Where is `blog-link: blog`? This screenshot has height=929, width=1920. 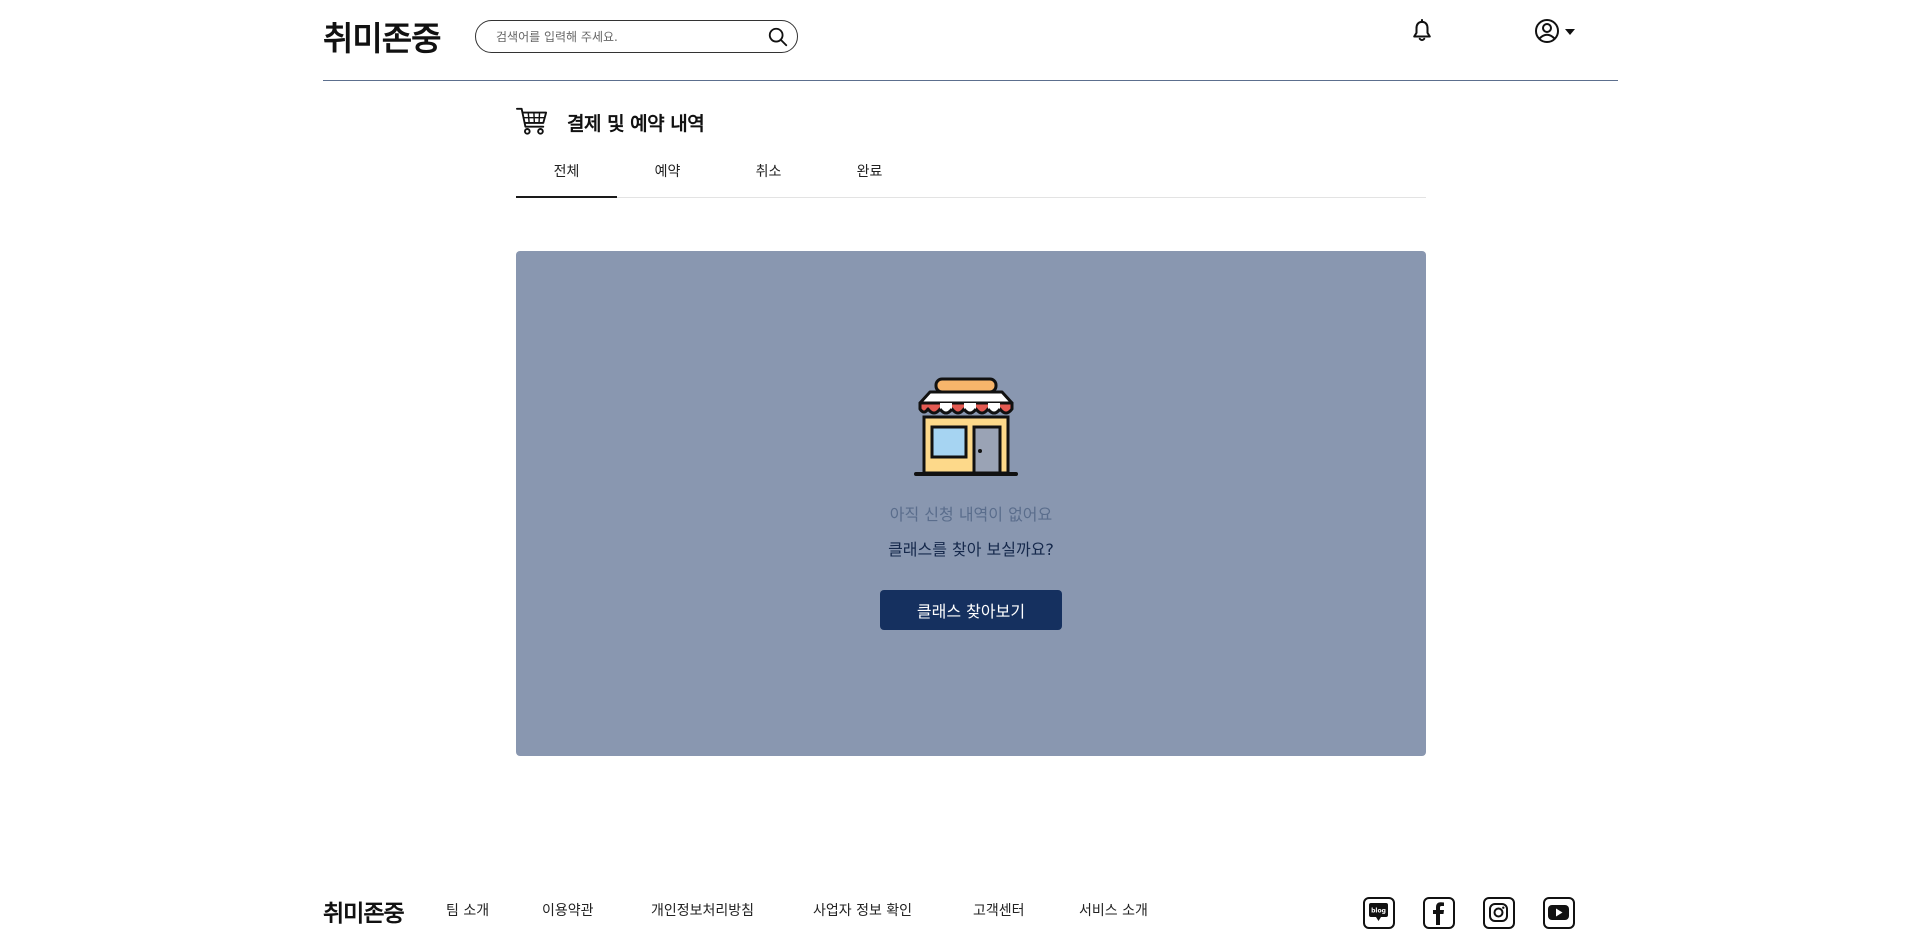 blog-link: blog is located at coordinates (1379, 913).